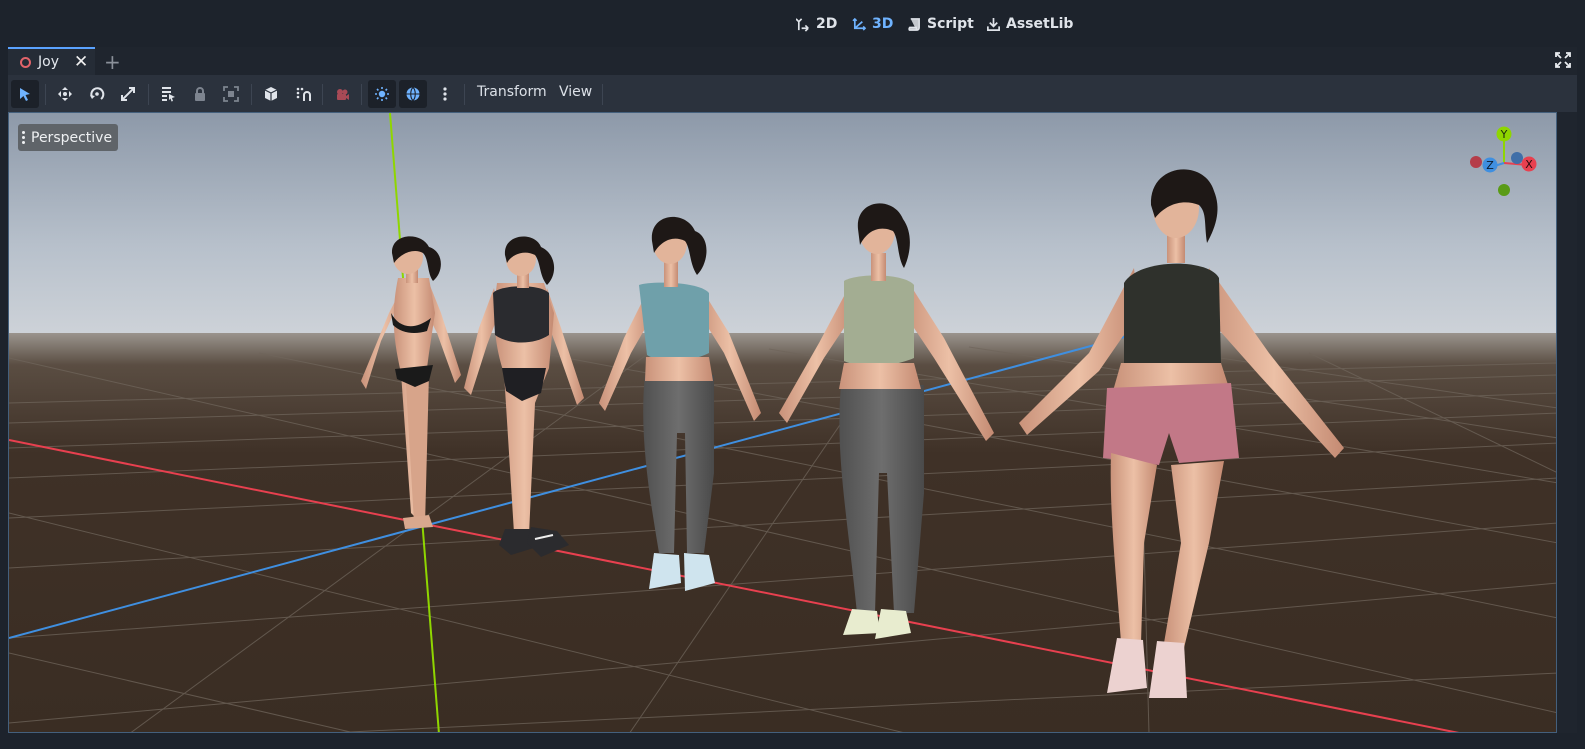  Describe the element at coordinates (914, 24) in the screenshot. I see `script-icon` at that location.